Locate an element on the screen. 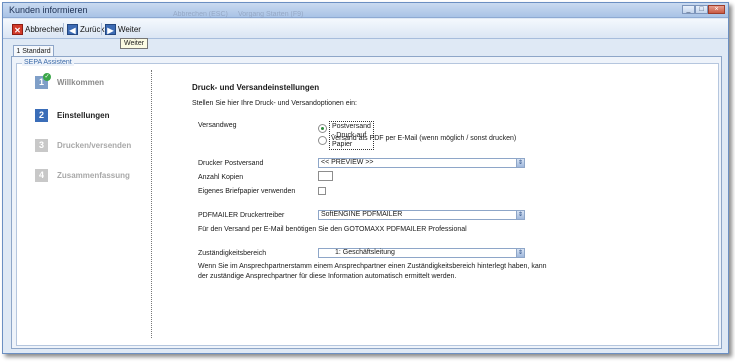 This screenshot has height=363, width=735. back-button: ◀ Zurück is located at coordinates (85, 29).